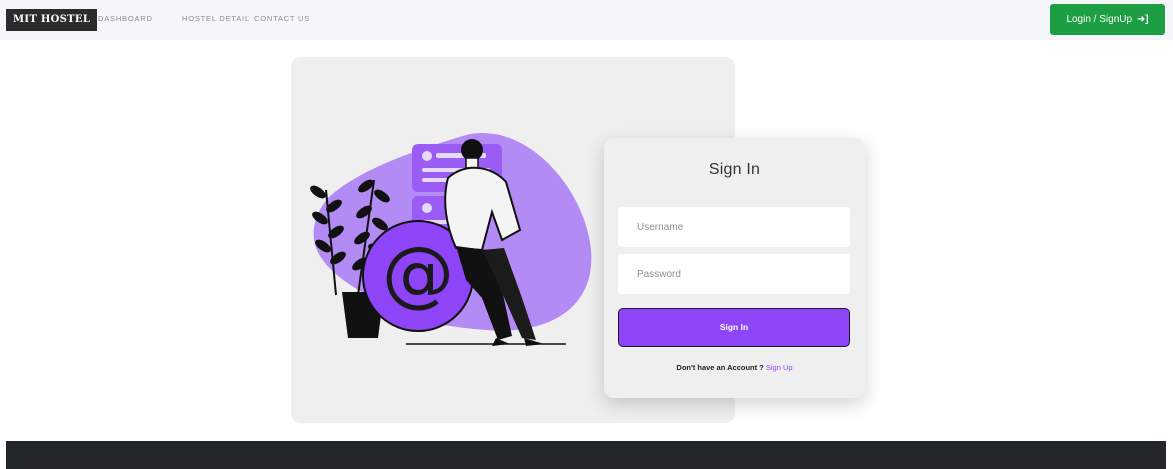 The width and height of the screenshot is (1173, 469). What do you see at coordinates (734, 169) in the screenshot?
I see `signin-title: Sign In` at bounding box center [734, 169].